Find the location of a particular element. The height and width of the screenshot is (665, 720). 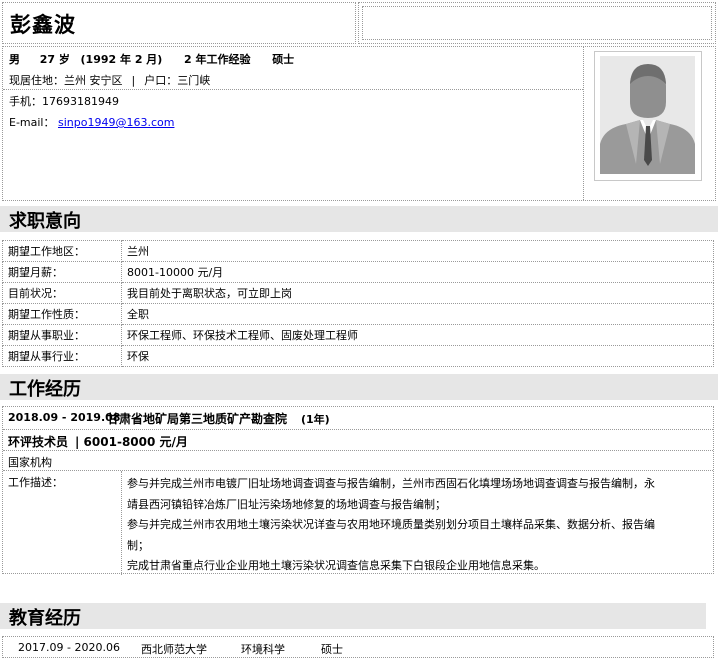

row-label: 期望从事职业： is located at coordinates (62, 335).